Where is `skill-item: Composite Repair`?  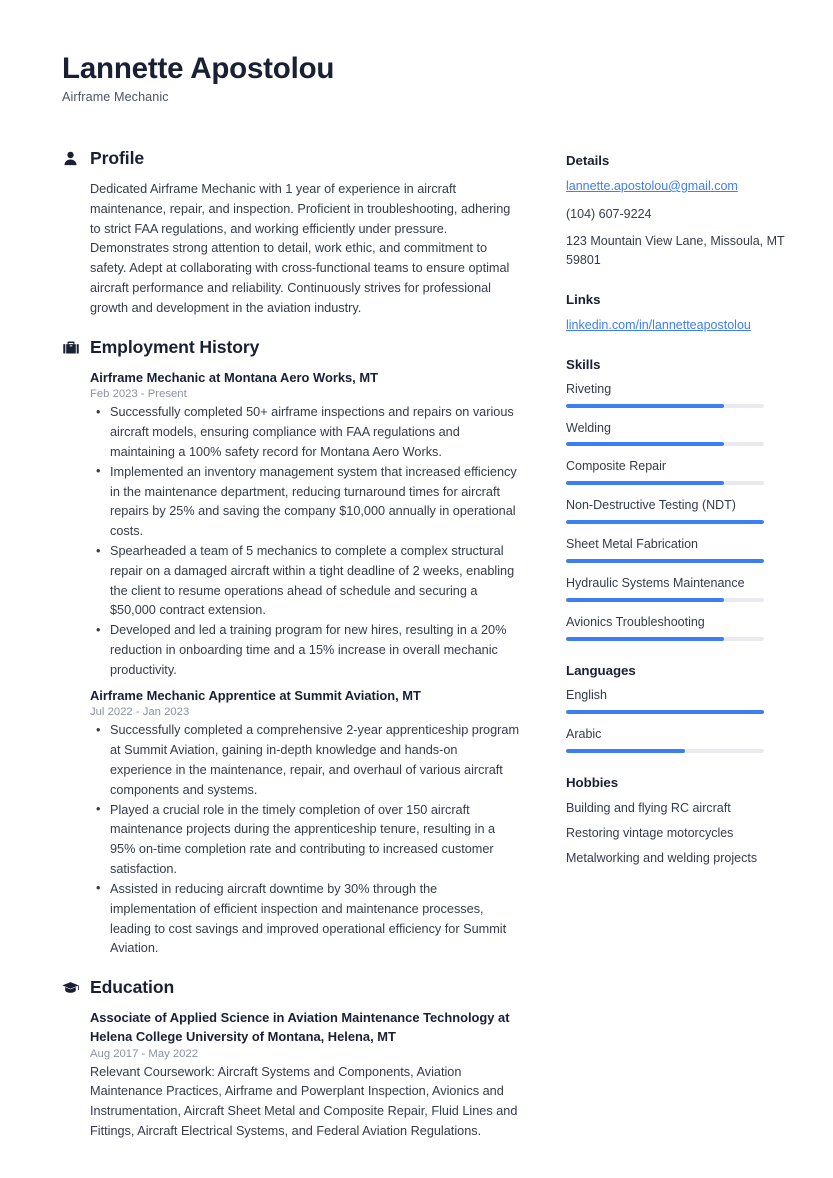
skill-item: Composite Repair is located at coordinates (677, 472).